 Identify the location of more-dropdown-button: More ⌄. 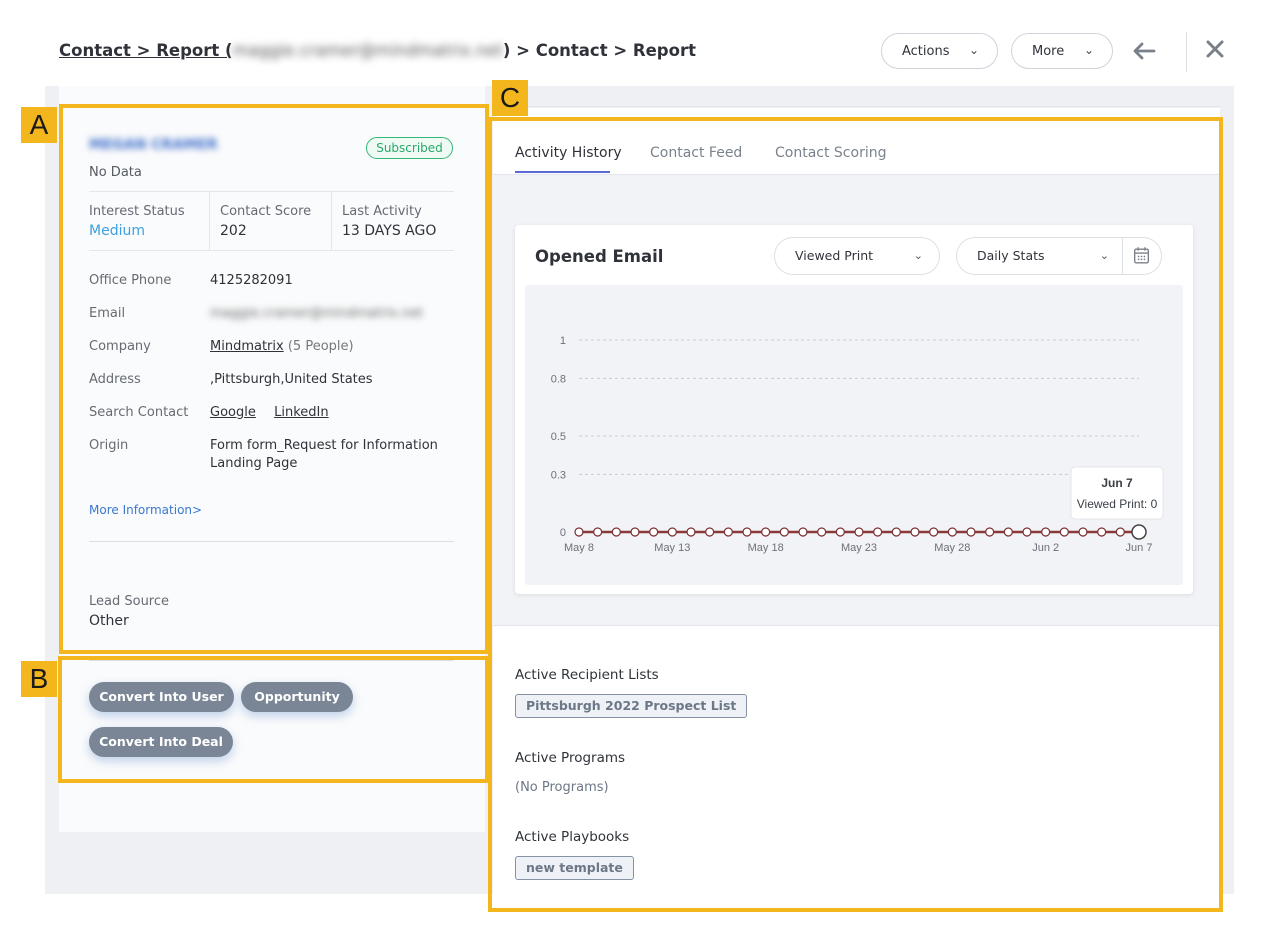
(1062, 51).